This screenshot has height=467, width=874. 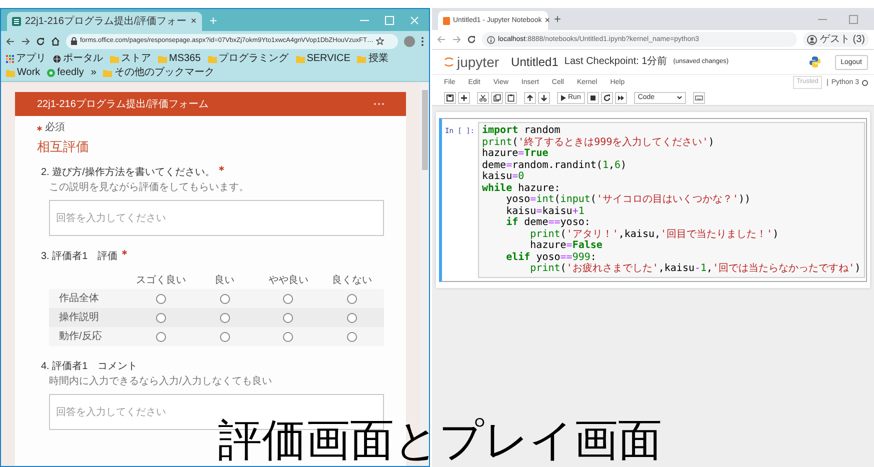 What do you see at coordinates (89, 317) in the screenshot?
I see `row-label: 操作説明` at bounding box center [89, 317].